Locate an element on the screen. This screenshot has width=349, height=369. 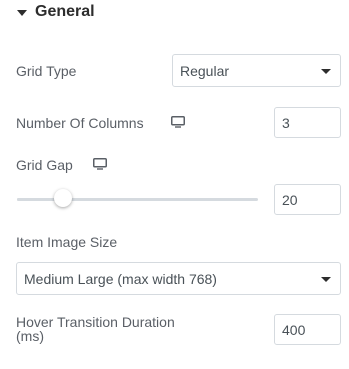
grid-gap-value: 20 is located at coordinates (290, 199).